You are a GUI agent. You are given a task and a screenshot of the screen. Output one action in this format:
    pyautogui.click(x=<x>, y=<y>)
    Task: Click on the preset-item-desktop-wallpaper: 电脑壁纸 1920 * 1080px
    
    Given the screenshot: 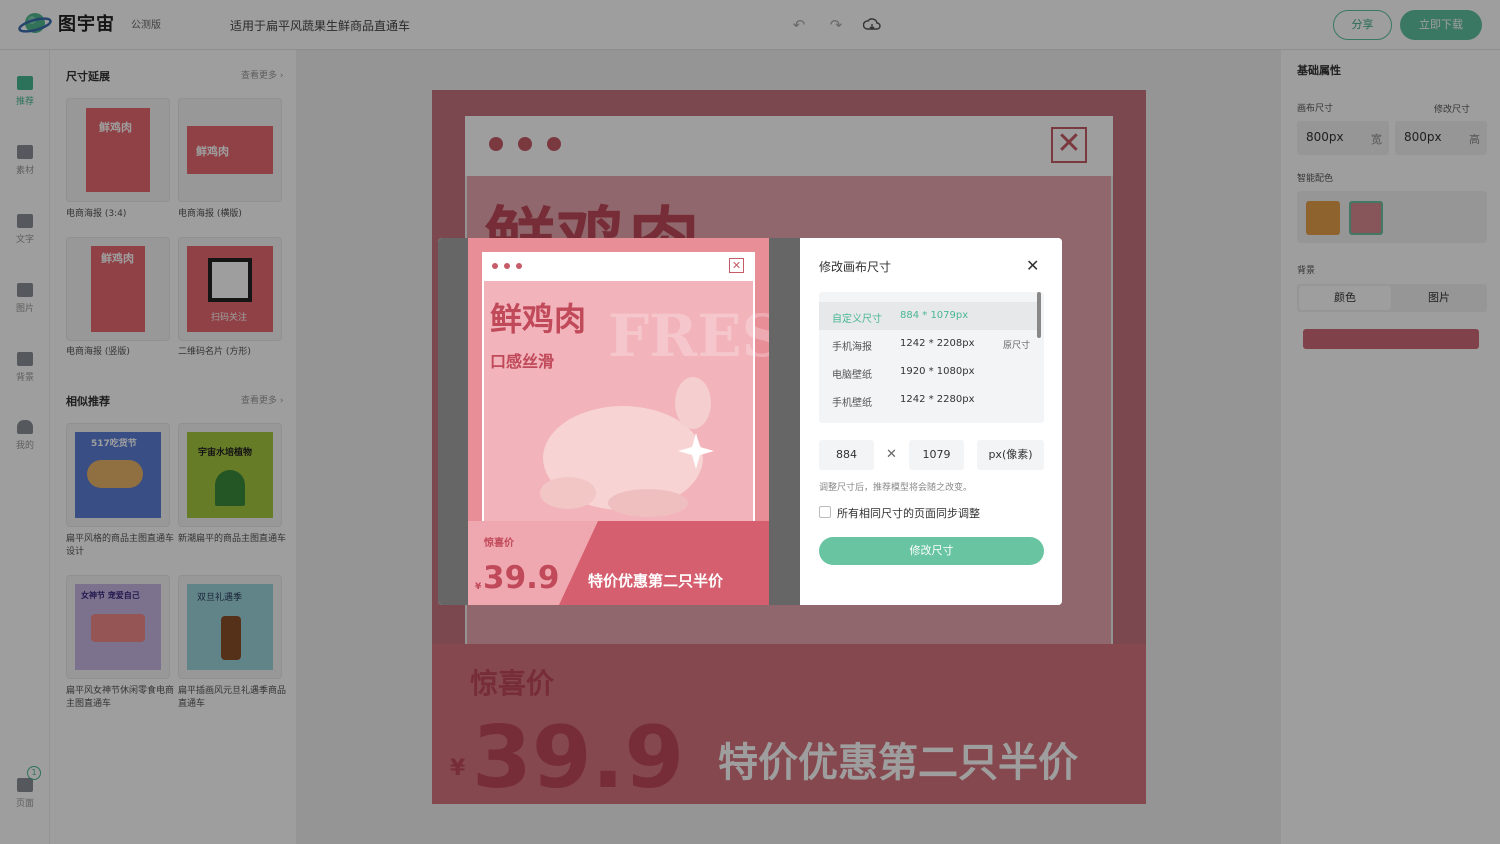 What is the action you would take?
    pyautogui.click(x=928, y=372)
    